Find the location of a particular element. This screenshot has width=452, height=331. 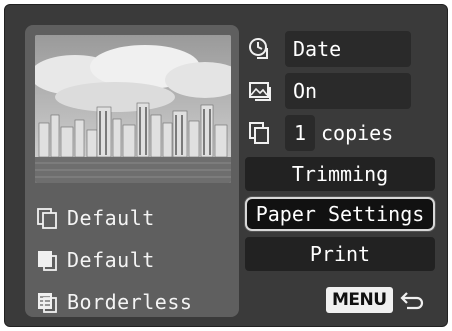

paper-layout-icon is located at coordinates (47, 303).